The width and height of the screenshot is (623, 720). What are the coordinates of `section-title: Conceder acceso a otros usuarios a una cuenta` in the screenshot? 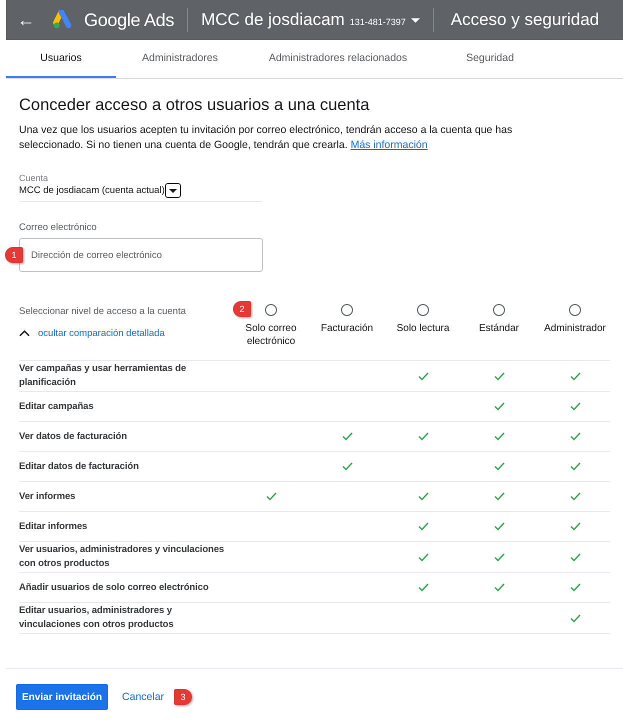 It's located at (194, 105).